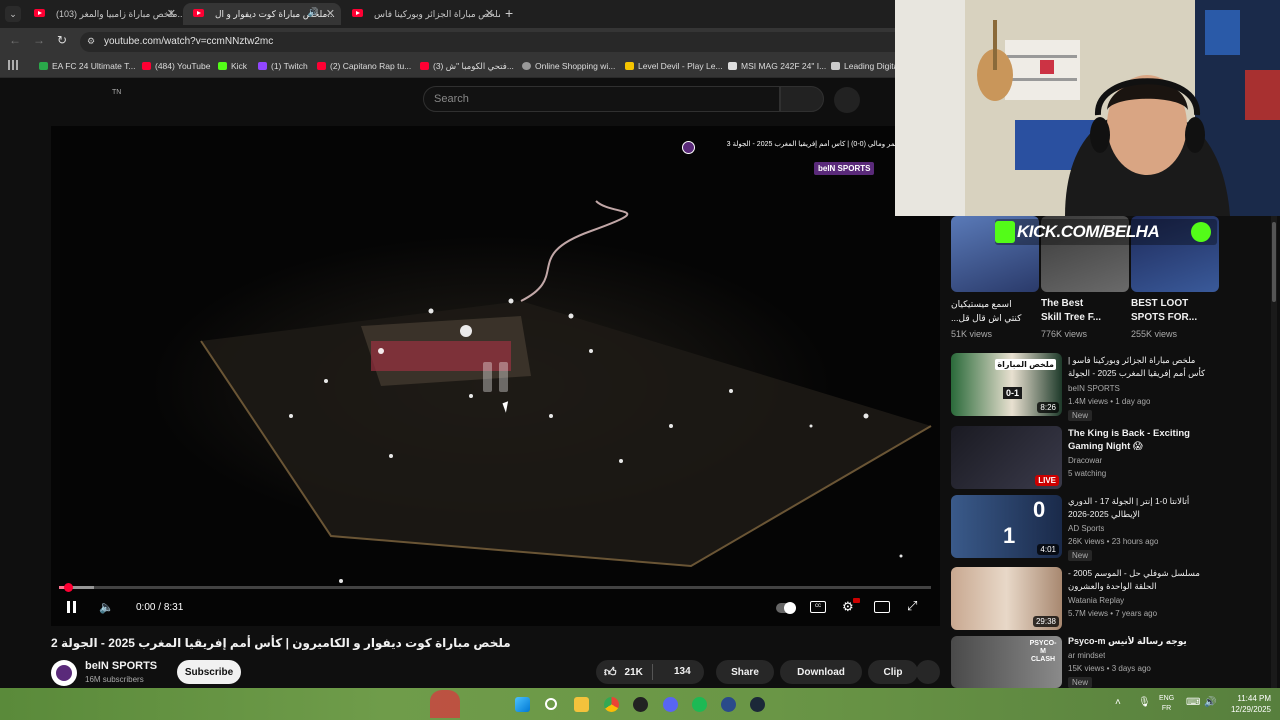 The image size is (1280, 720). I want to click on video-channel: Watania Replay, so click(1096, 600).